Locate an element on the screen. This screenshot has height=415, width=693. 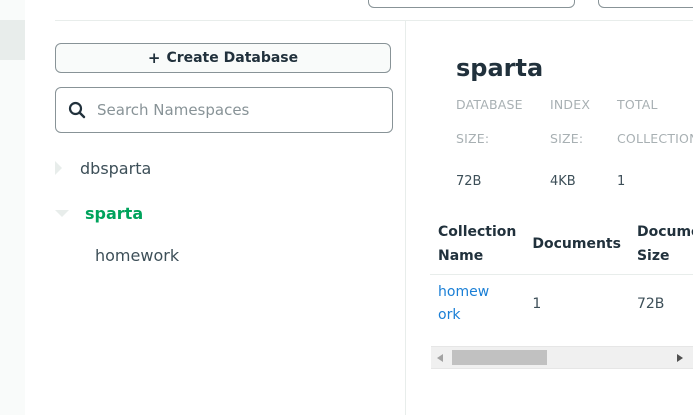
panel-divider is located at coordinates (405, 218).